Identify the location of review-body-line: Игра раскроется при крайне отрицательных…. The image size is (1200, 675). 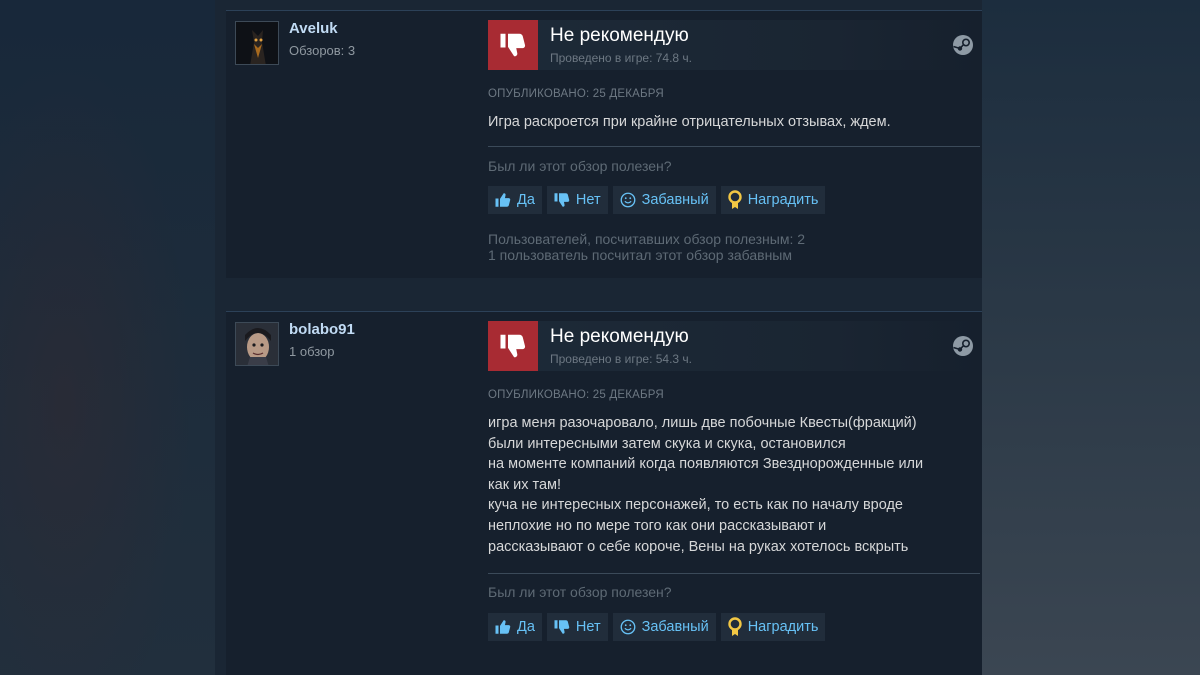
(689, 122).